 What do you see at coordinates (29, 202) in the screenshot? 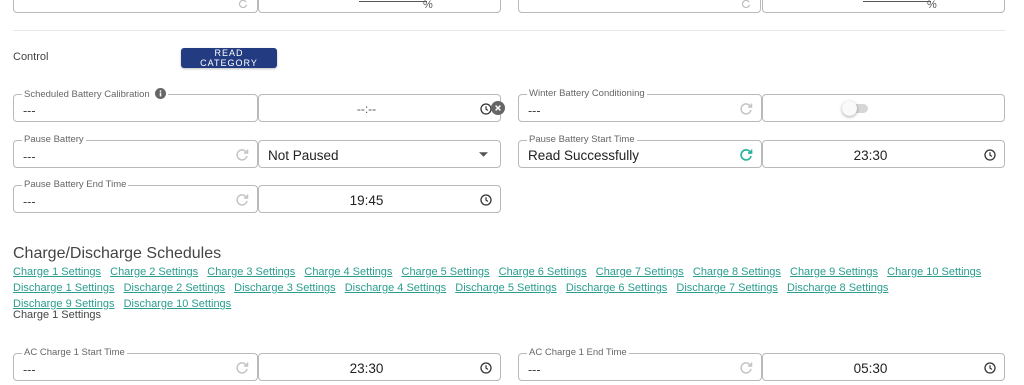
I see `pause-battery-end-time-value: ---` at bounding box center [29, 202].